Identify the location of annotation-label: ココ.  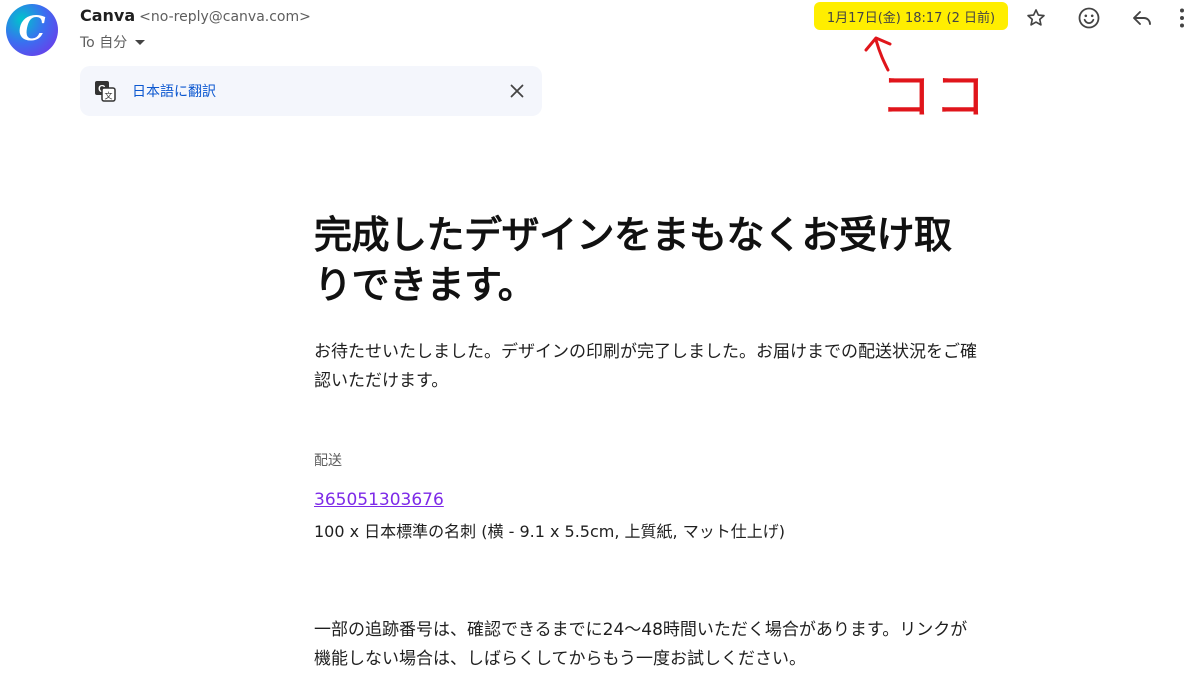
(934, 97).